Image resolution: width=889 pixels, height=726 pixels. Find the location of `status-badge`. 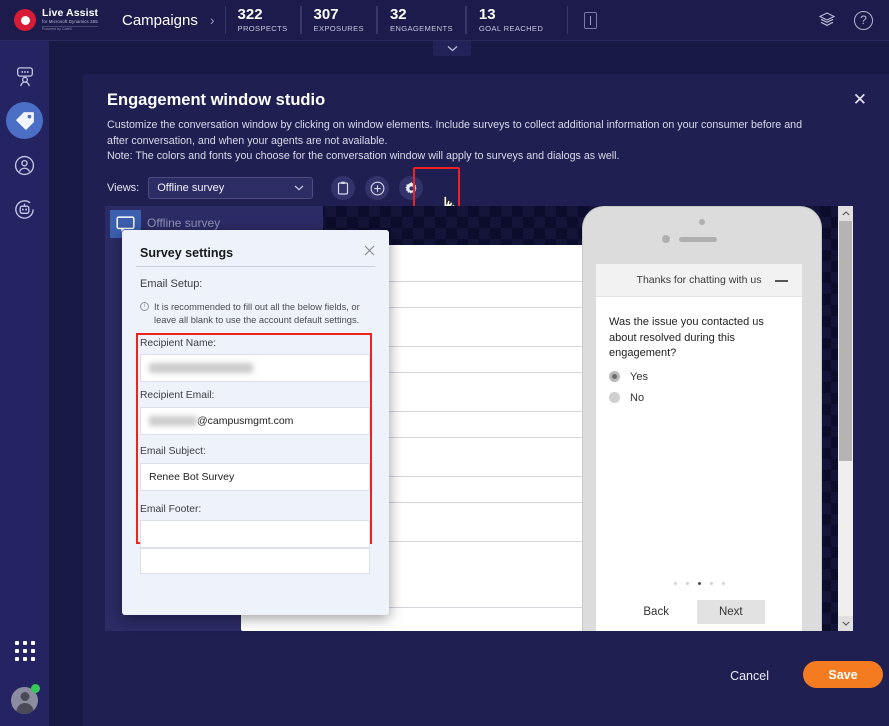

status-badge is located at coordinates (35, 688).